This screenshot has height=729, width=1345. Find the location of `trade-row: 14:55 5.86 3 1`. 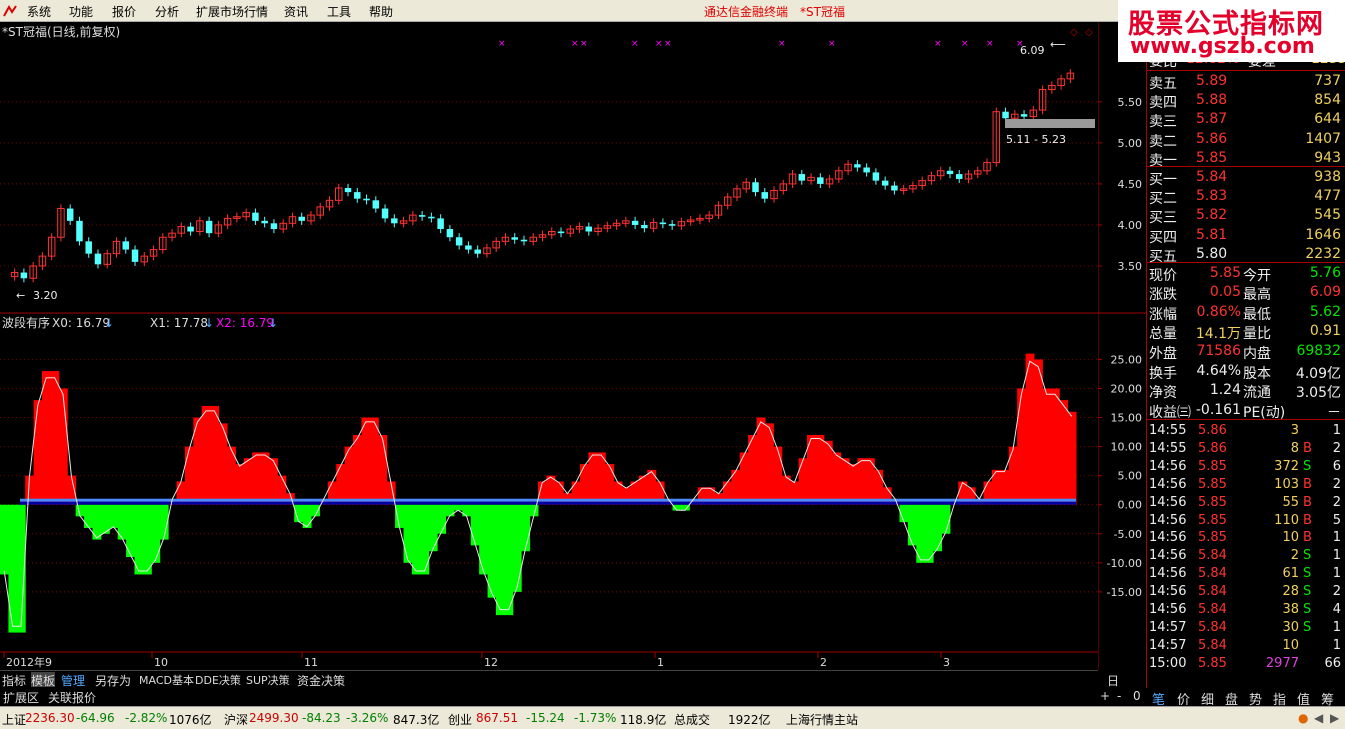

trade-row: 14:55 5.86 3 1 is located at coordinates (1245, 431).